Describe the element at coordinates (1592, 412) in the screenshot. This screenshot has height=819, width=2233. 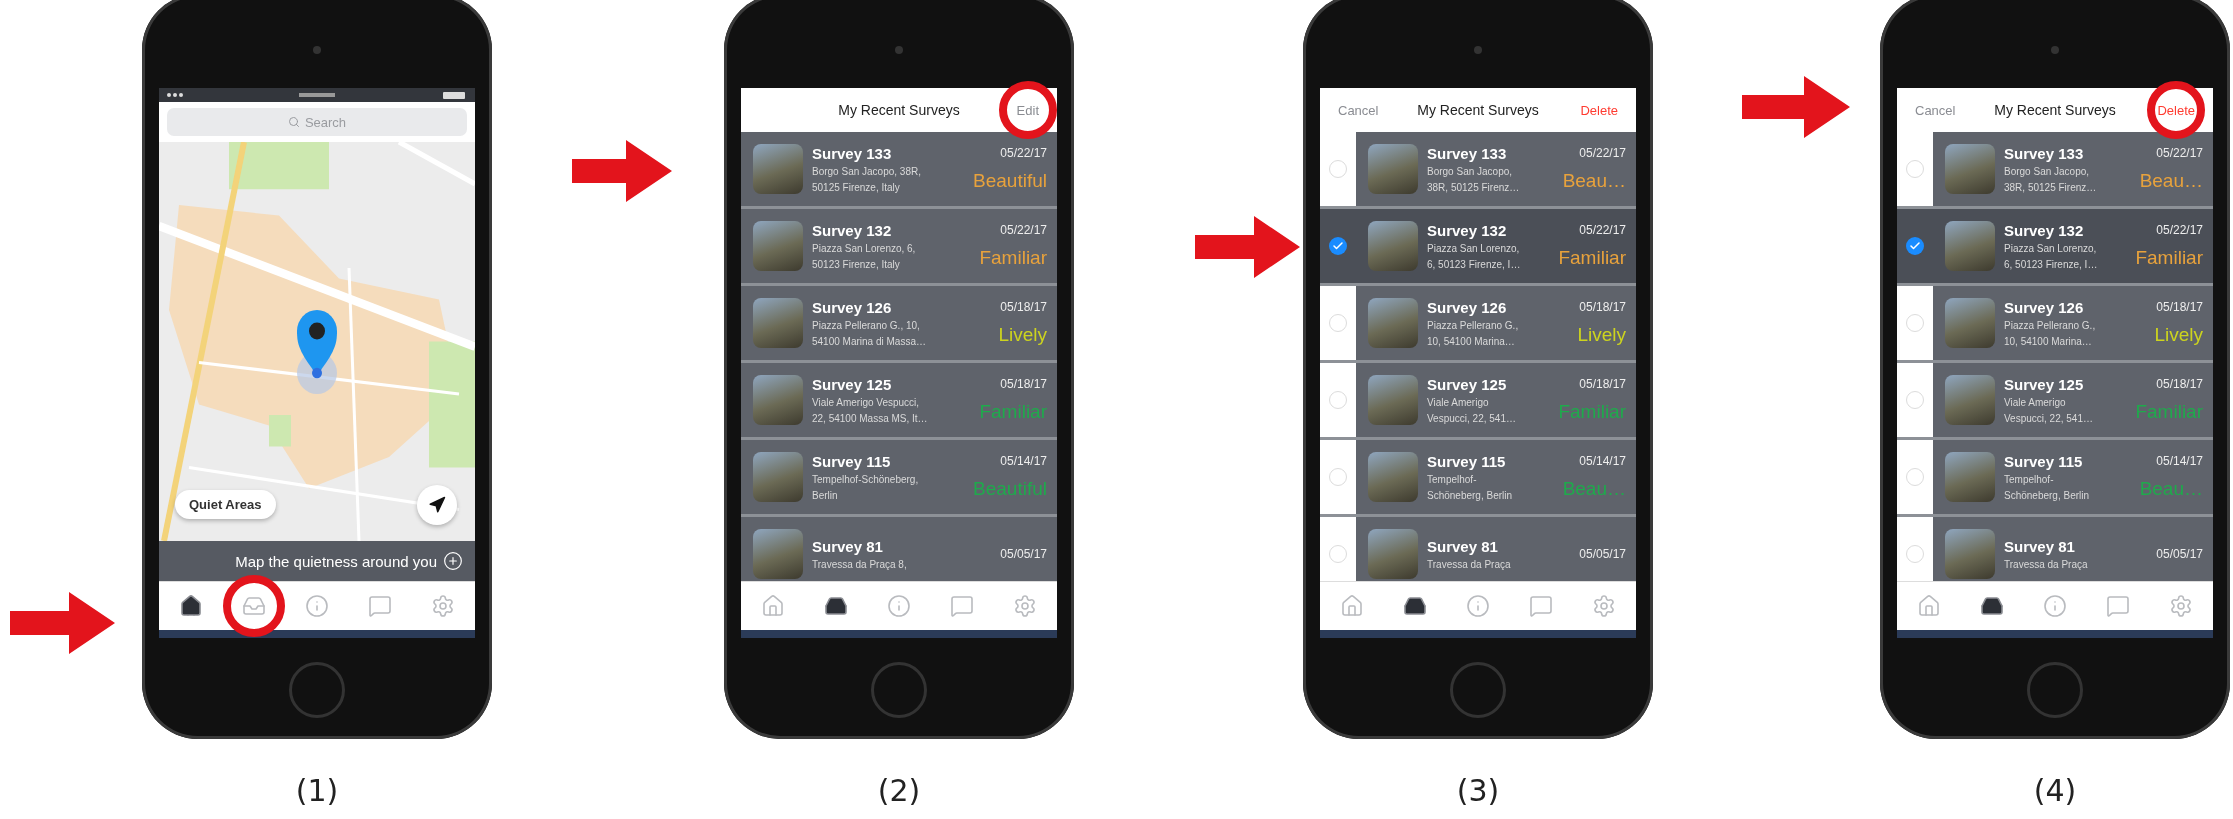
I see `survey-rating: Familiar` at that location.